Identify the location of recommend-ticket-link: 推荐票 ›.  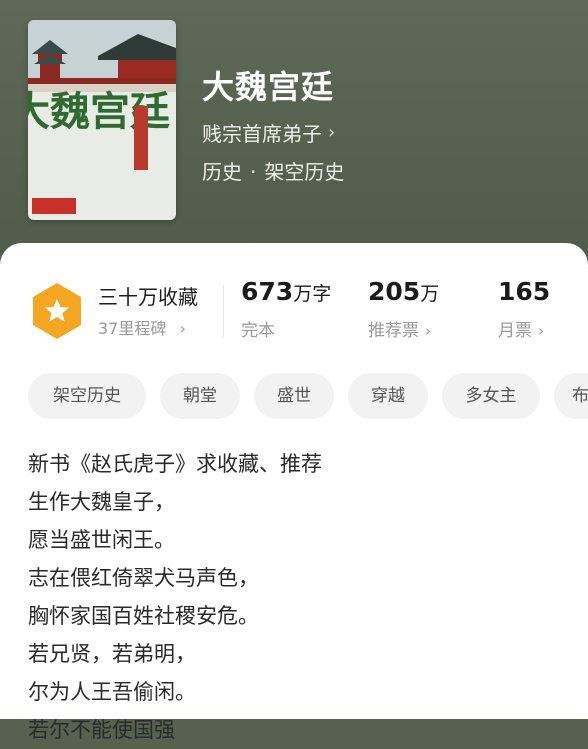
(399, 328).